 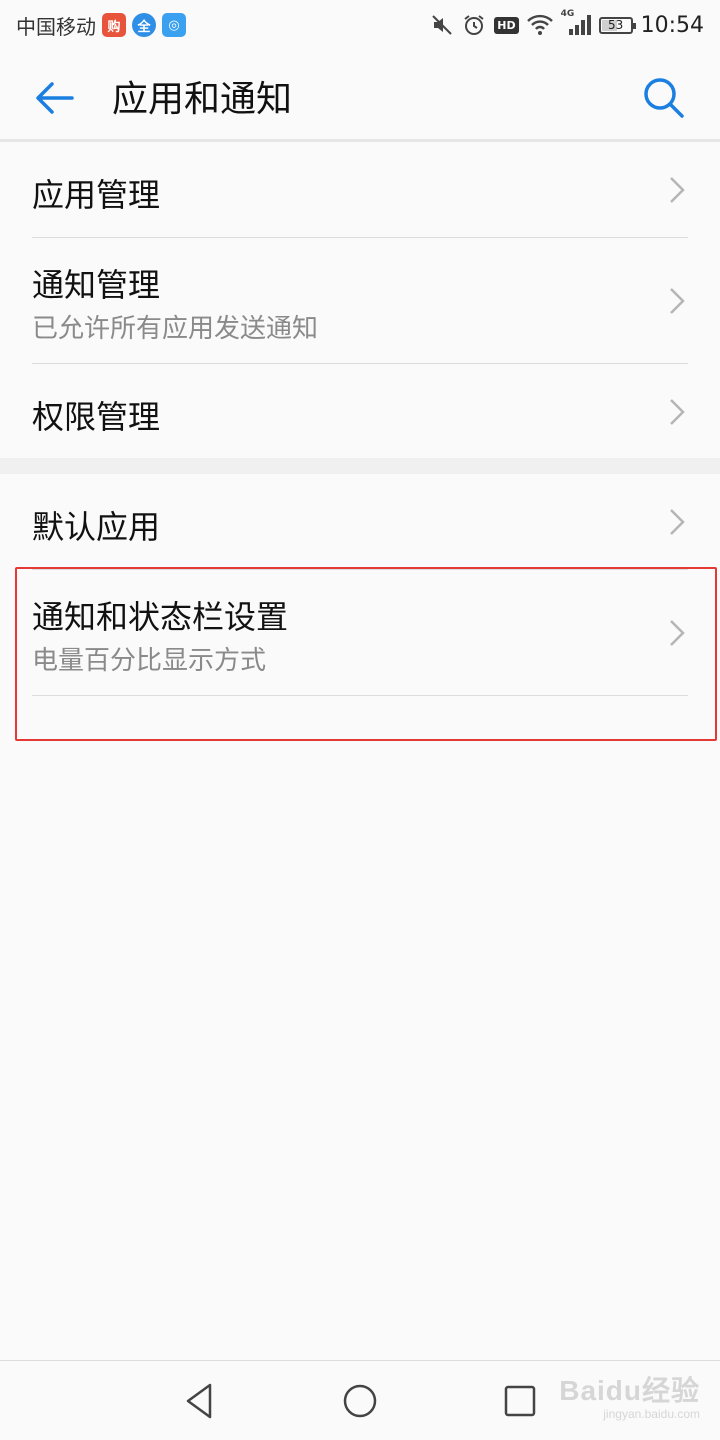 I want to click on item-title: 应用管理, so click(x=96, y=195).